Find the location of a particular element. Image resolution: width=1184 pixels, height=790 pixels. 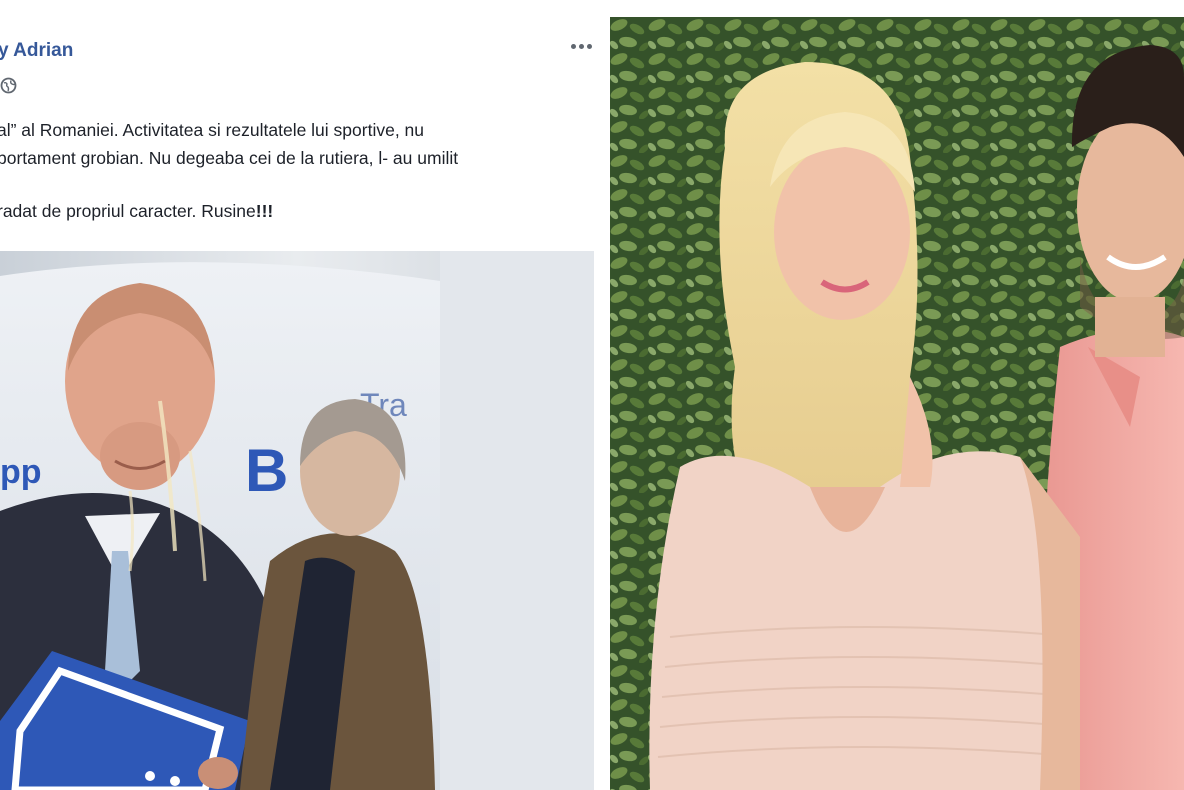

post-line is located at coordinates (298, 184).